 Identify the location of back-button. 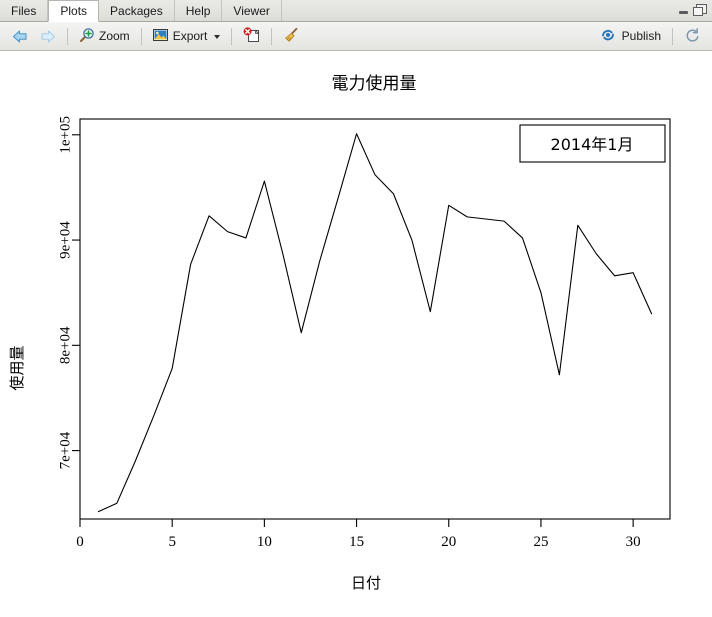
(20, 36).